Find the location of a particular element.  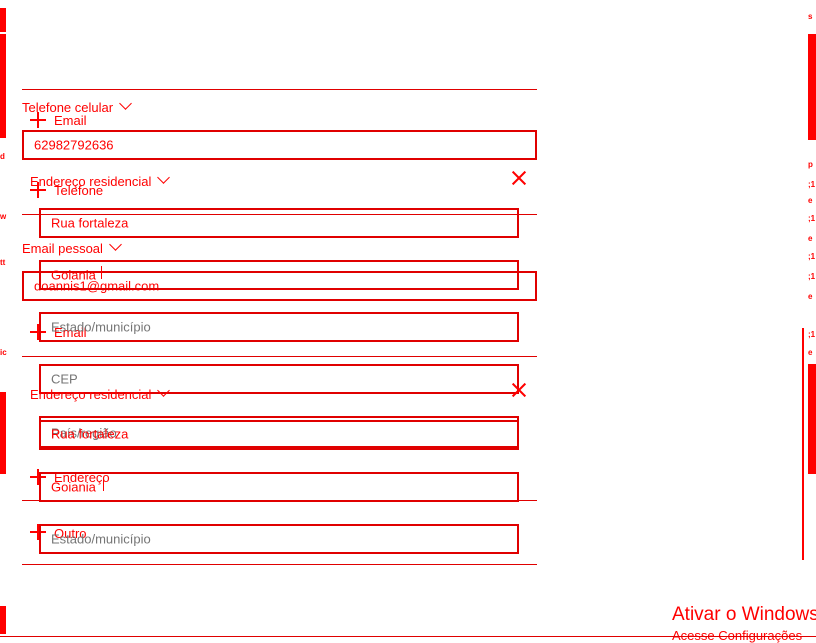

taskbar-edge is located at coordinates (408, 636).